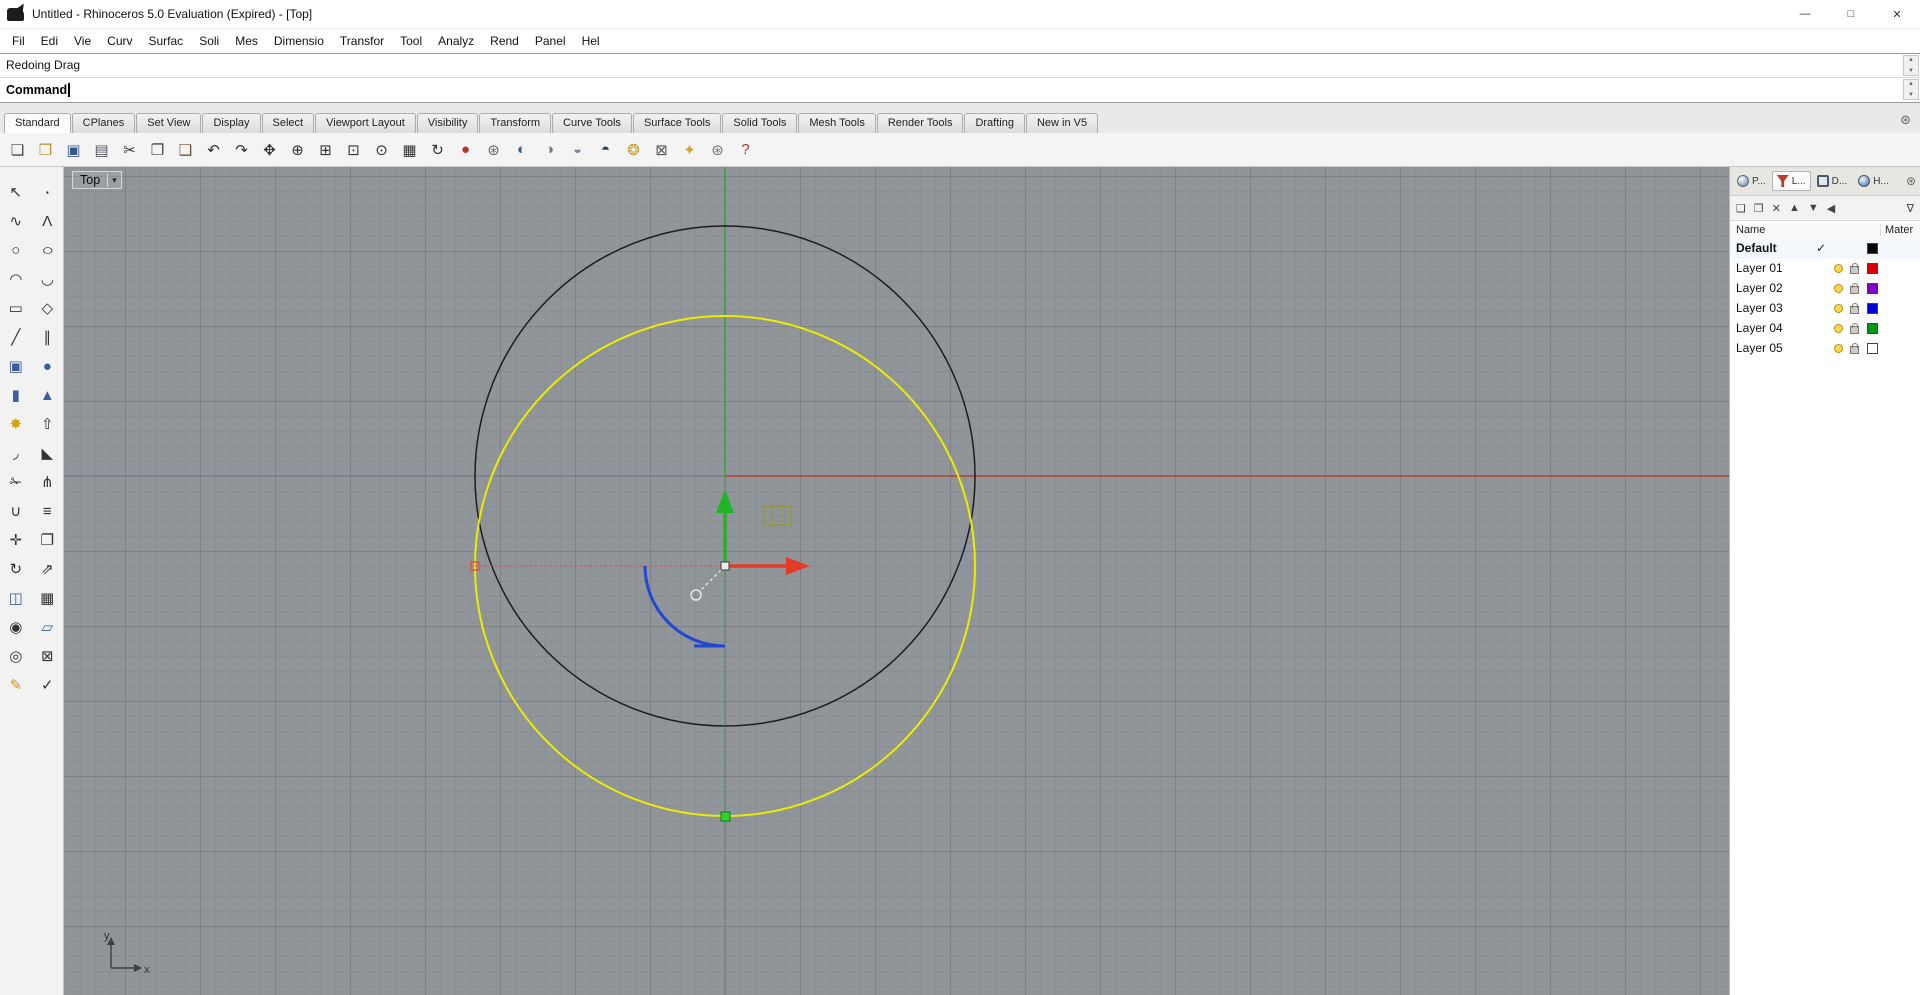  I want to click on sidebar-tool-curve-boolean: ◉, so click(16, 627).